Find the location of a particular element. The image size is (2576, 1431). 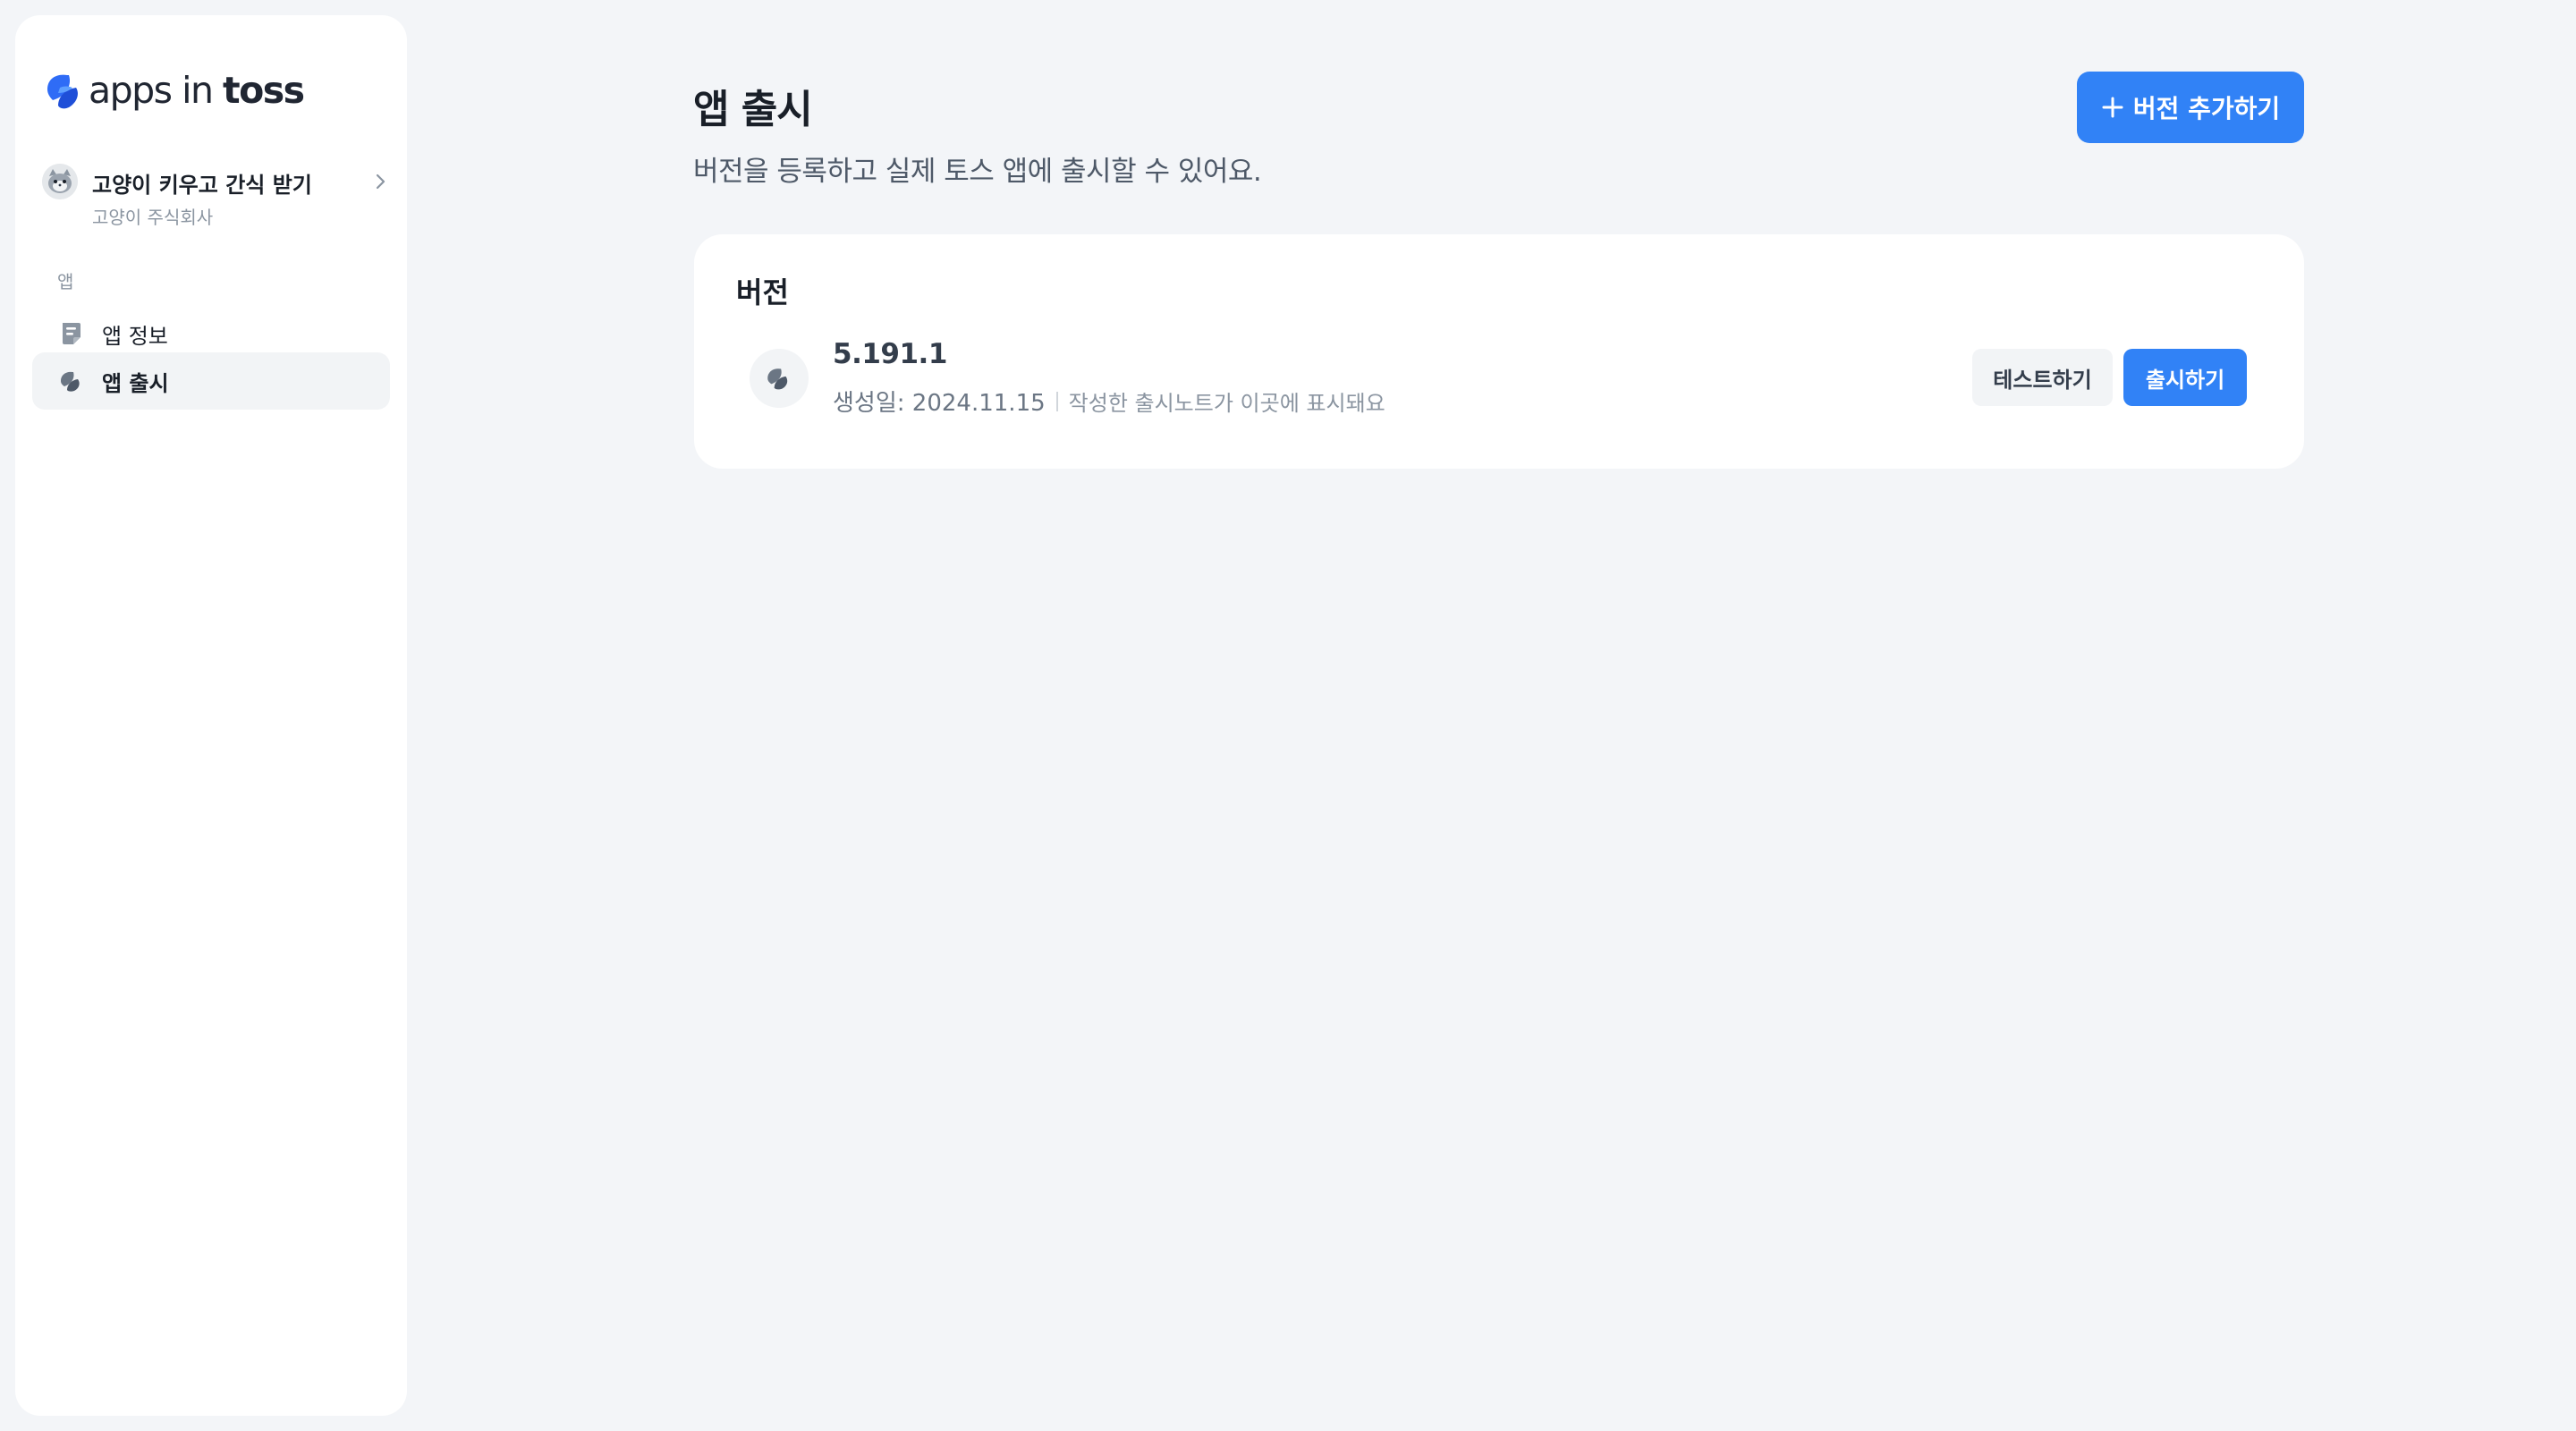

document-icon is located at coordinates (71, 334).